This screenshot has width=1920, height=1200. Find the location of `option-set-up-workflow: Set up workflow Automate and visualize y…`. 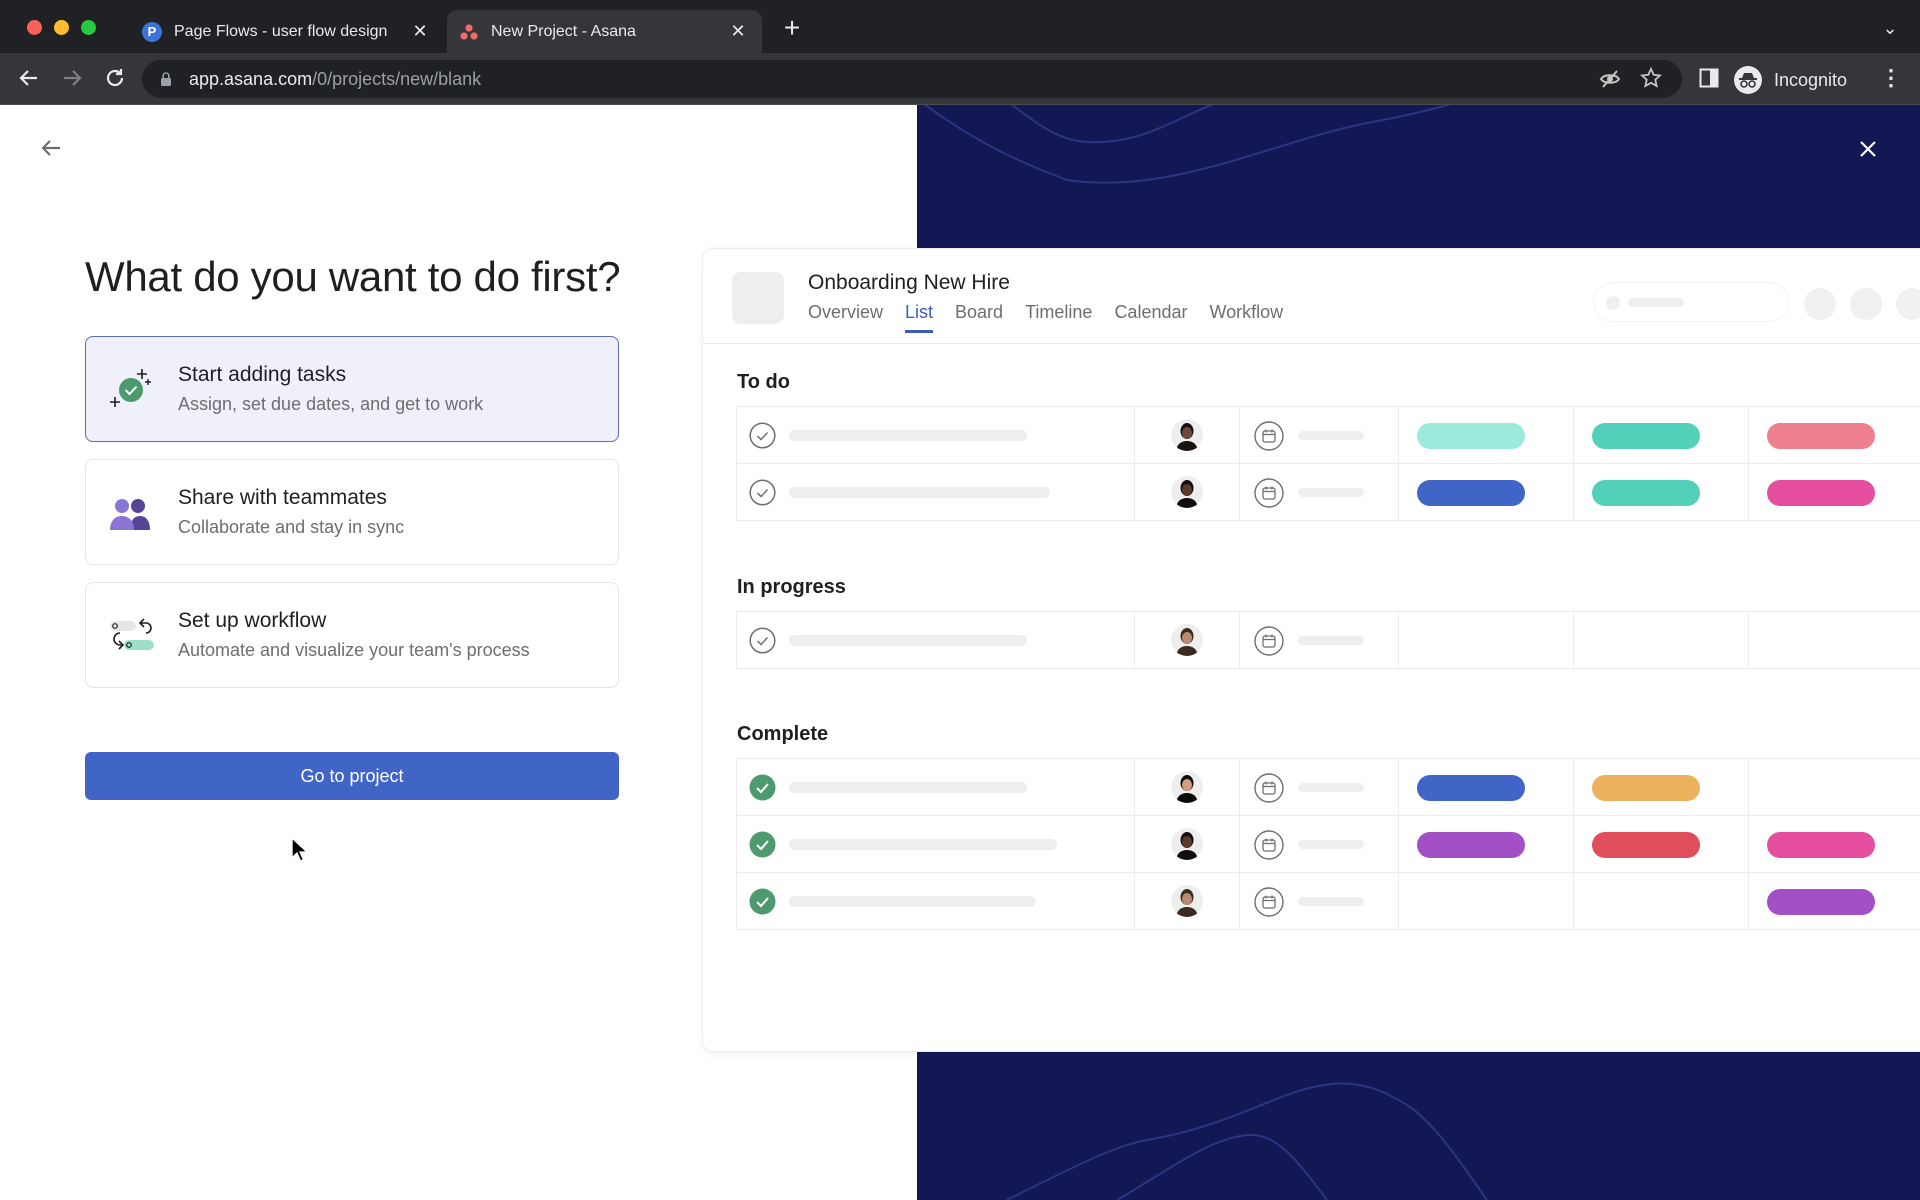

option-set-up-workflow: Set up workflow Automate and visualize y… is located at coordinates (352, 635).